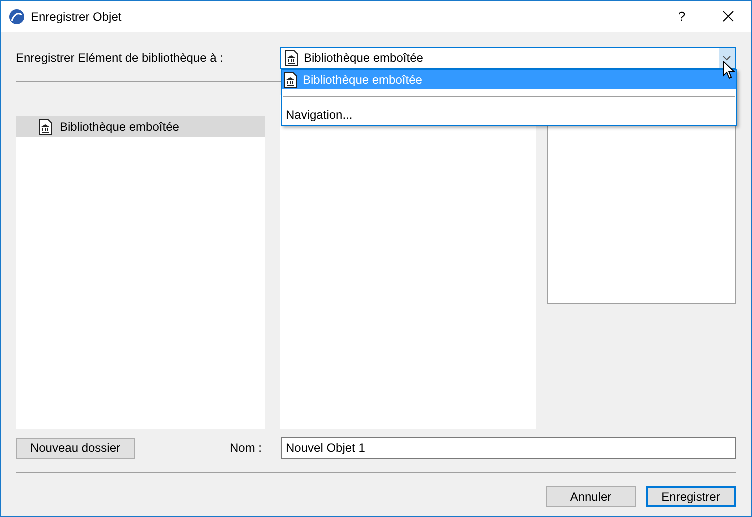 The width and height of the screenshot is (752, 517). I want to click on dialog-button: Annuler, so click(591, 496).